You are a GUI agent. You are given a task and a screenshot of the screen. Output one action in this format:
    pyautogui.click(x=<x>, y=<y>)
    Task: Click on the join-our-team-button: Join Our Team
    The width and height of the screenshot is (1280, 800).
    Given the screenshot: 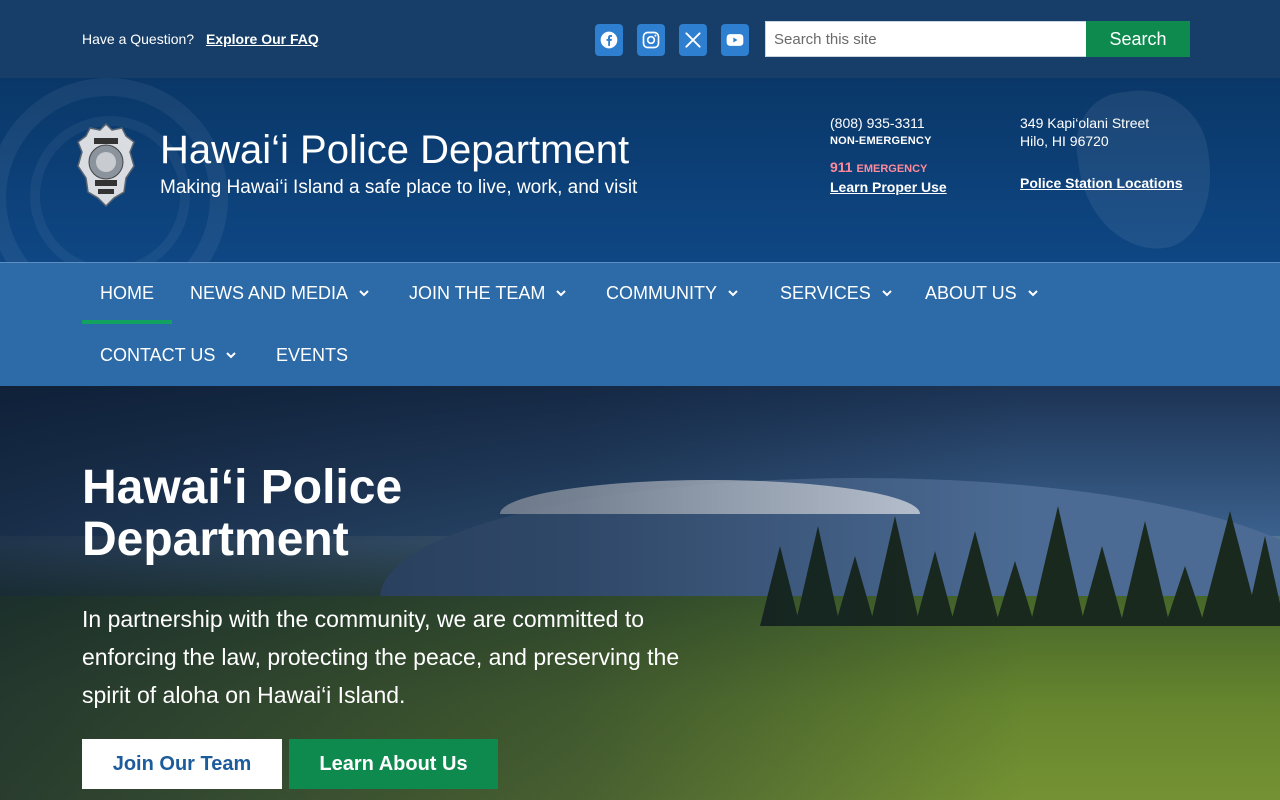 What is the action you would take?
    pyautogui.click(x=182, y=764)
    